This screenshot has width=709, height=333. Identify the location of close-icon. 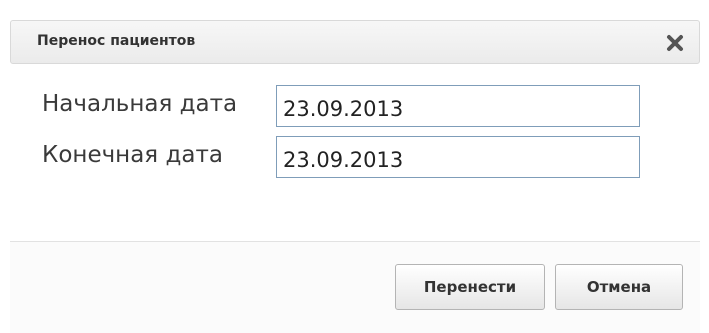
(675, 42).